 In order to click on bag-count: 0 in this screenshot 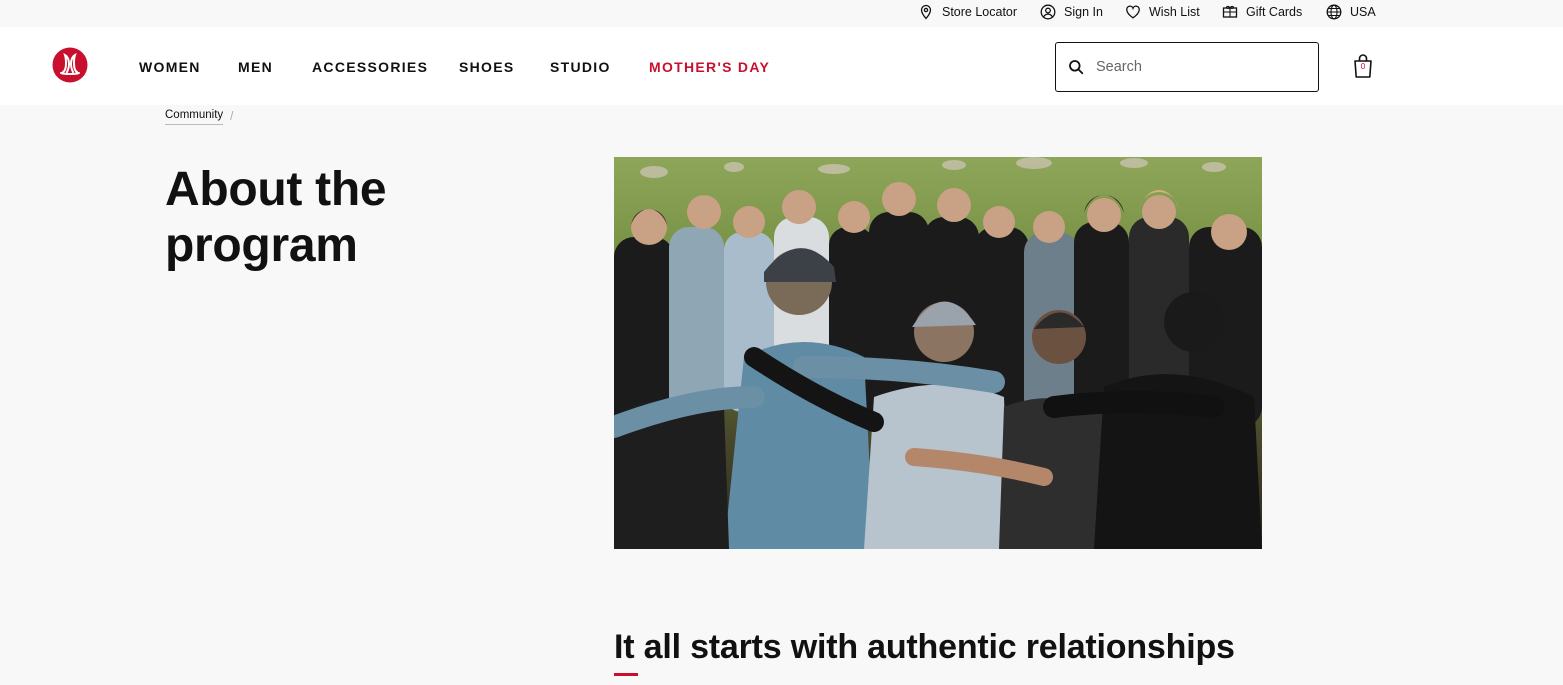, I will do `click(1363, 66)`.